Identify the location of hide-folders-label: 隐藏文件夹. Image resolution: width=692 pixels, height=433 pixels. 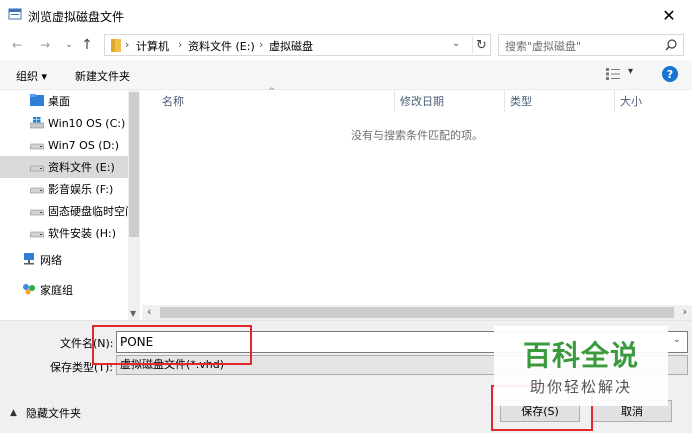
(53, 413).